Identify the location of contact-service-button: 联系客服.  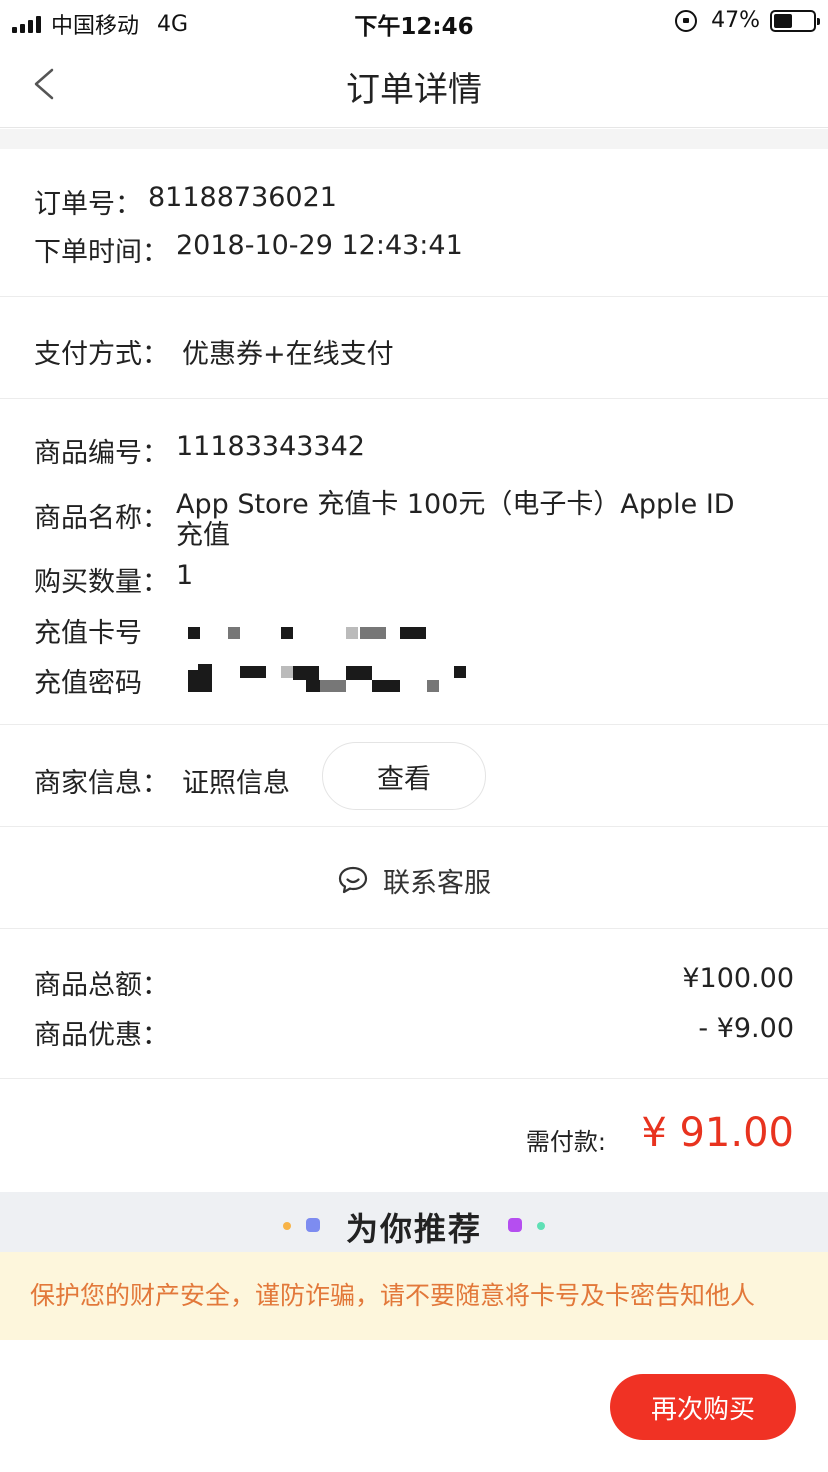
(414, 880).